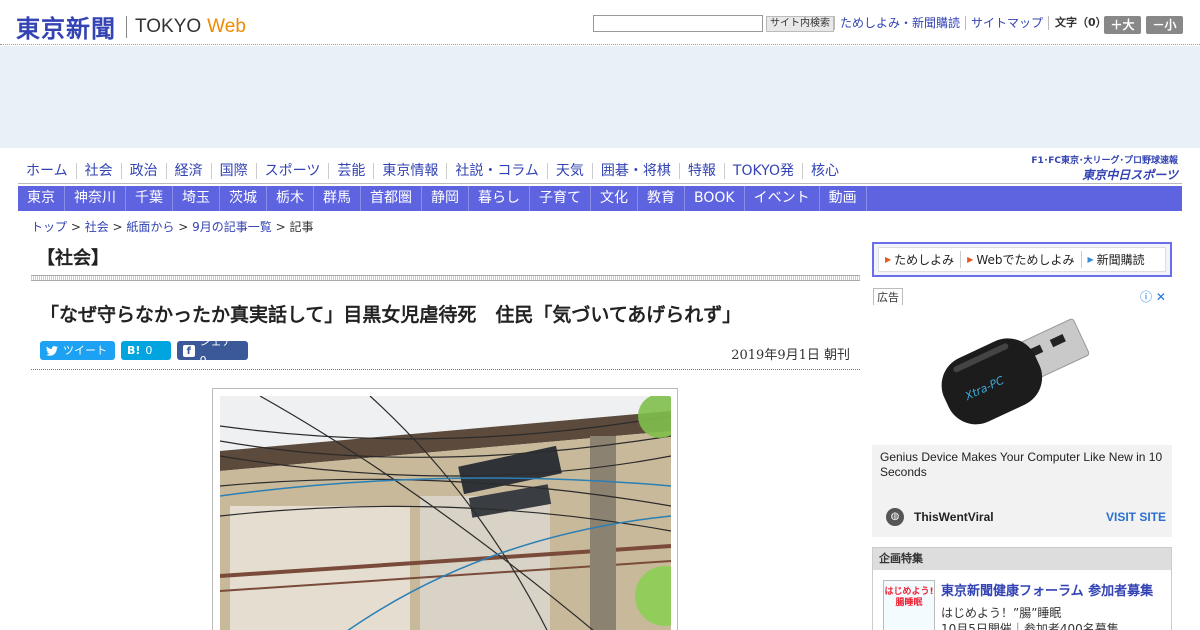 The width and height of the screenshot is (1200, 630). I want to click on nav-tokyo-hatsu: TOKYO発, so click(762, 171).